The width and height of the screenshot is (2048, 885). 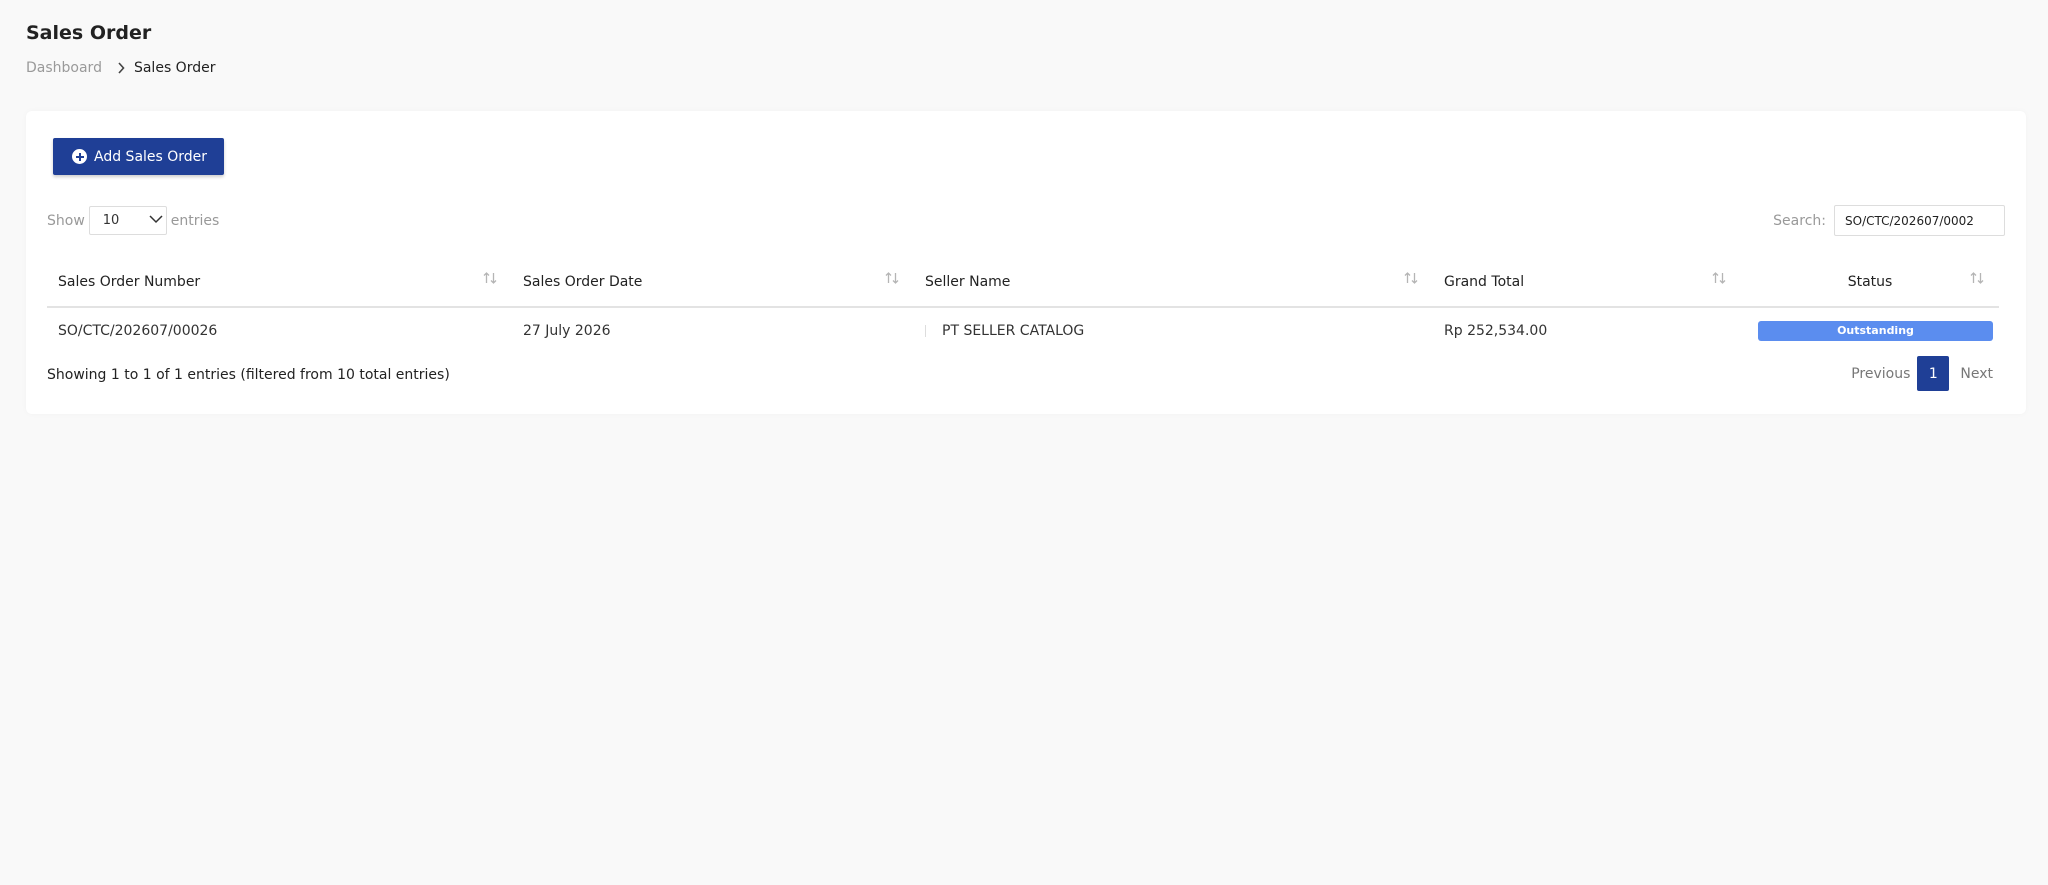 I want to click on cell-seller-name: PT SELLER CATALOG, so click(x=1173, y=330).